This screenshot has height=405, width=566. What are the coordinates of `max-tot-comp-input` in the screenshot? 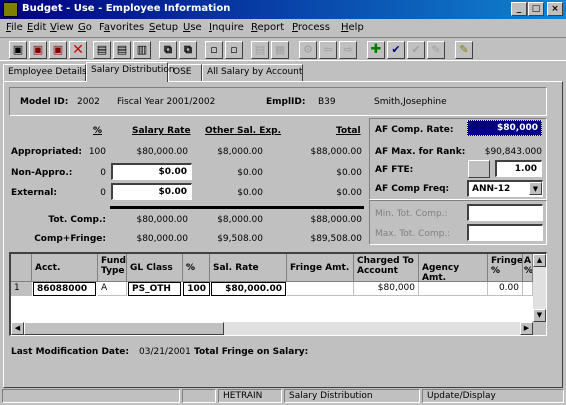 It's located at (505, 232).